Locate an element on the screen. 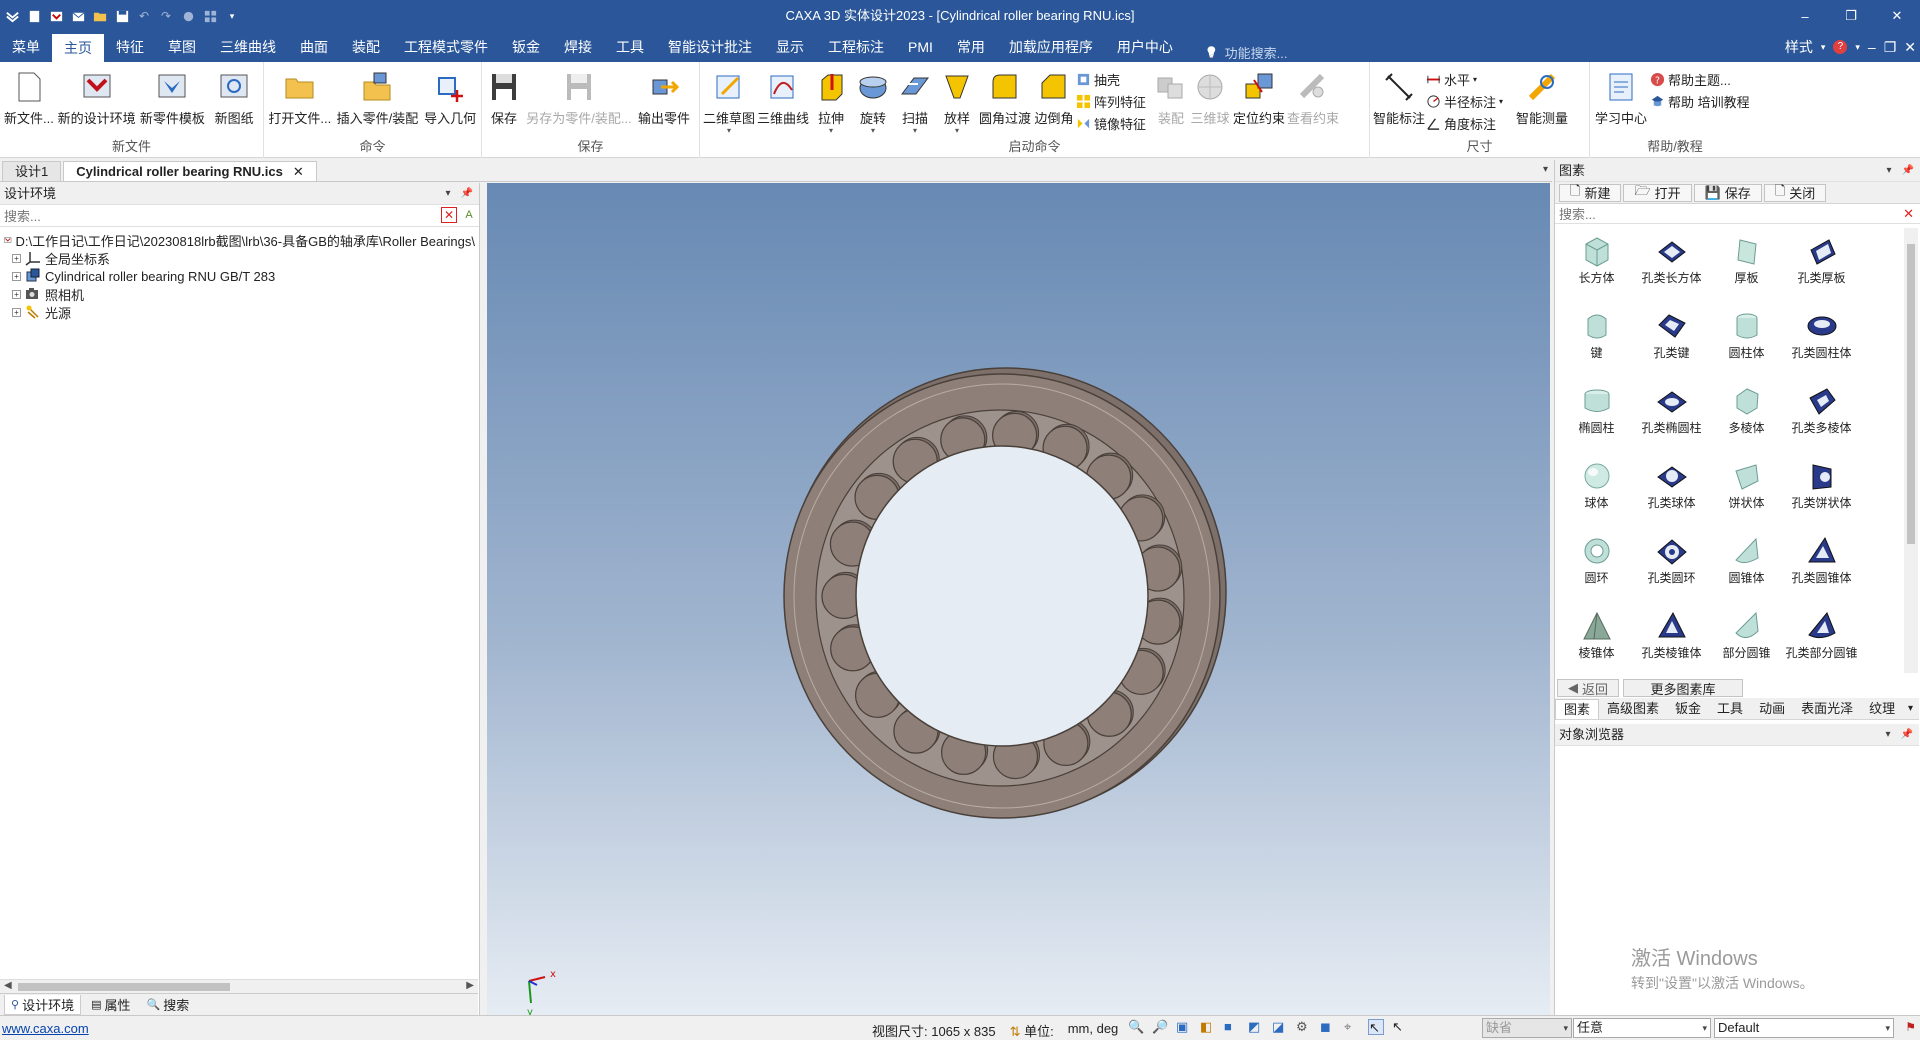 The height and width of the screenshot is (1040, 1920). scroll-thumb is located at coordinates (124, 987).